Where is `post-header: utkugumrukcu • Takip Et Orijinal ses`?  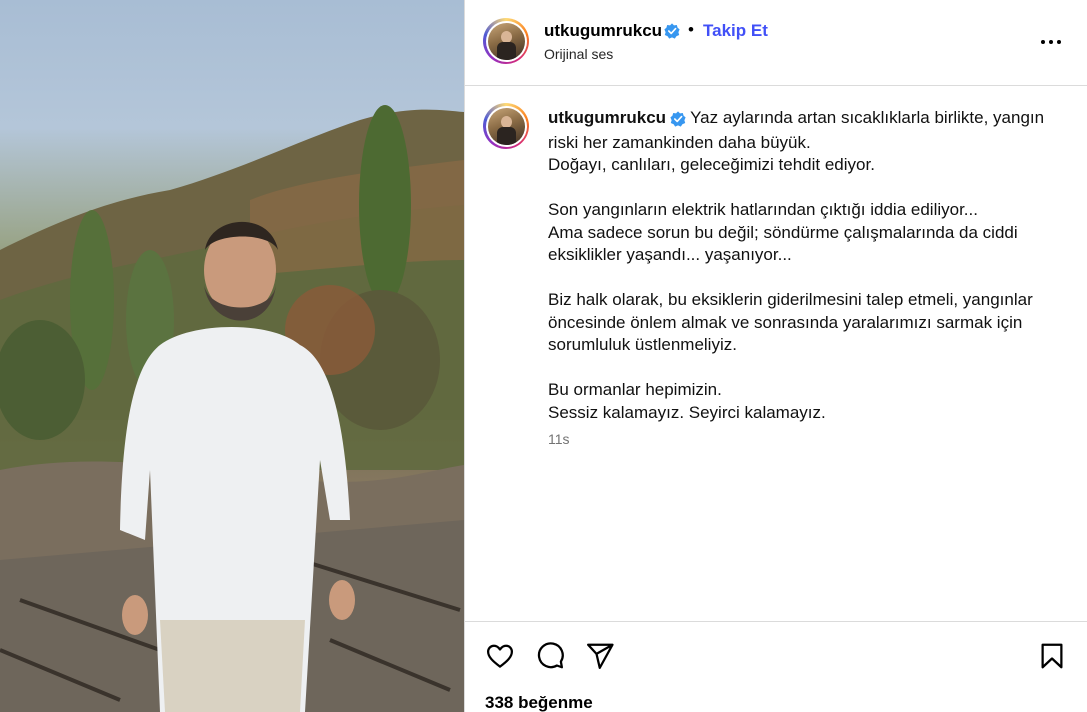 post-header: utkugumrukcu • Takip Et Orijinal ses is located at coordinates (776, 43).